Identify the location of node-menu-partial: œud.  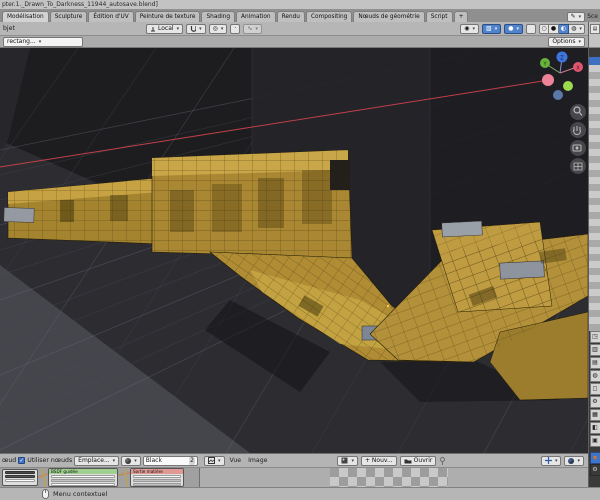
(9, 460).